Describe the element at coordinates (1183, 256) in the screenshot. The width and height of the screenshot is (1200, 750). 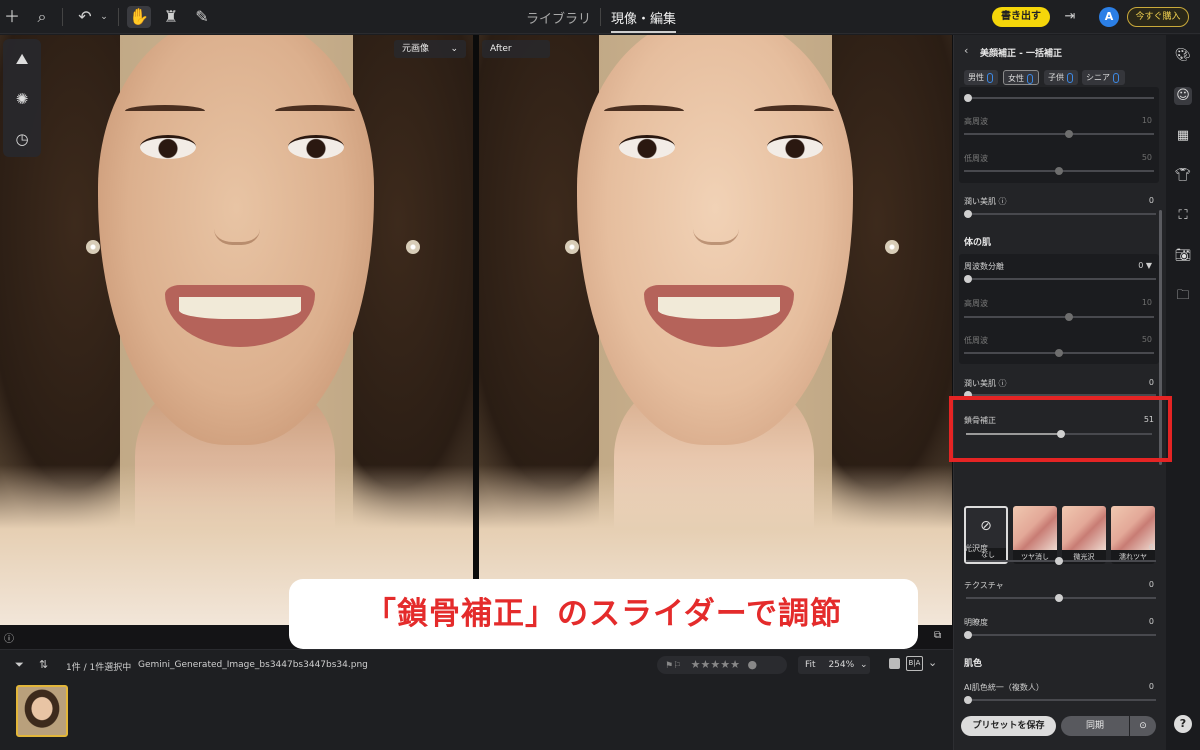
I see `camera-icon: 📷︎` at that location.